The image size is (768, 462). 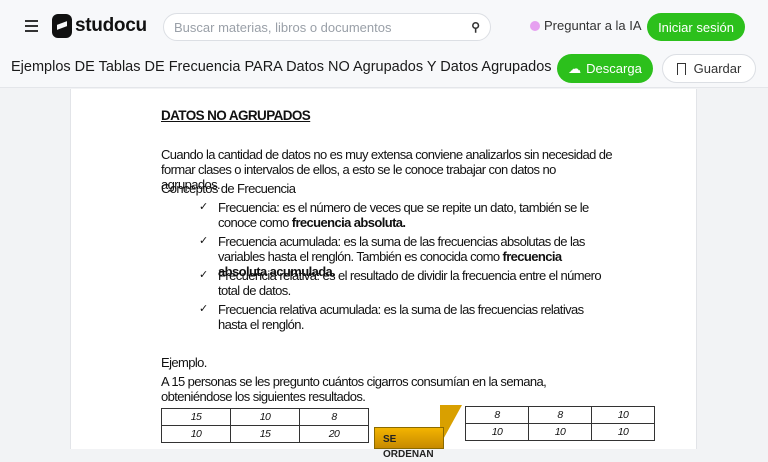 I want to click on login-button: Iniciar sesión, so click(x=696, y=27).